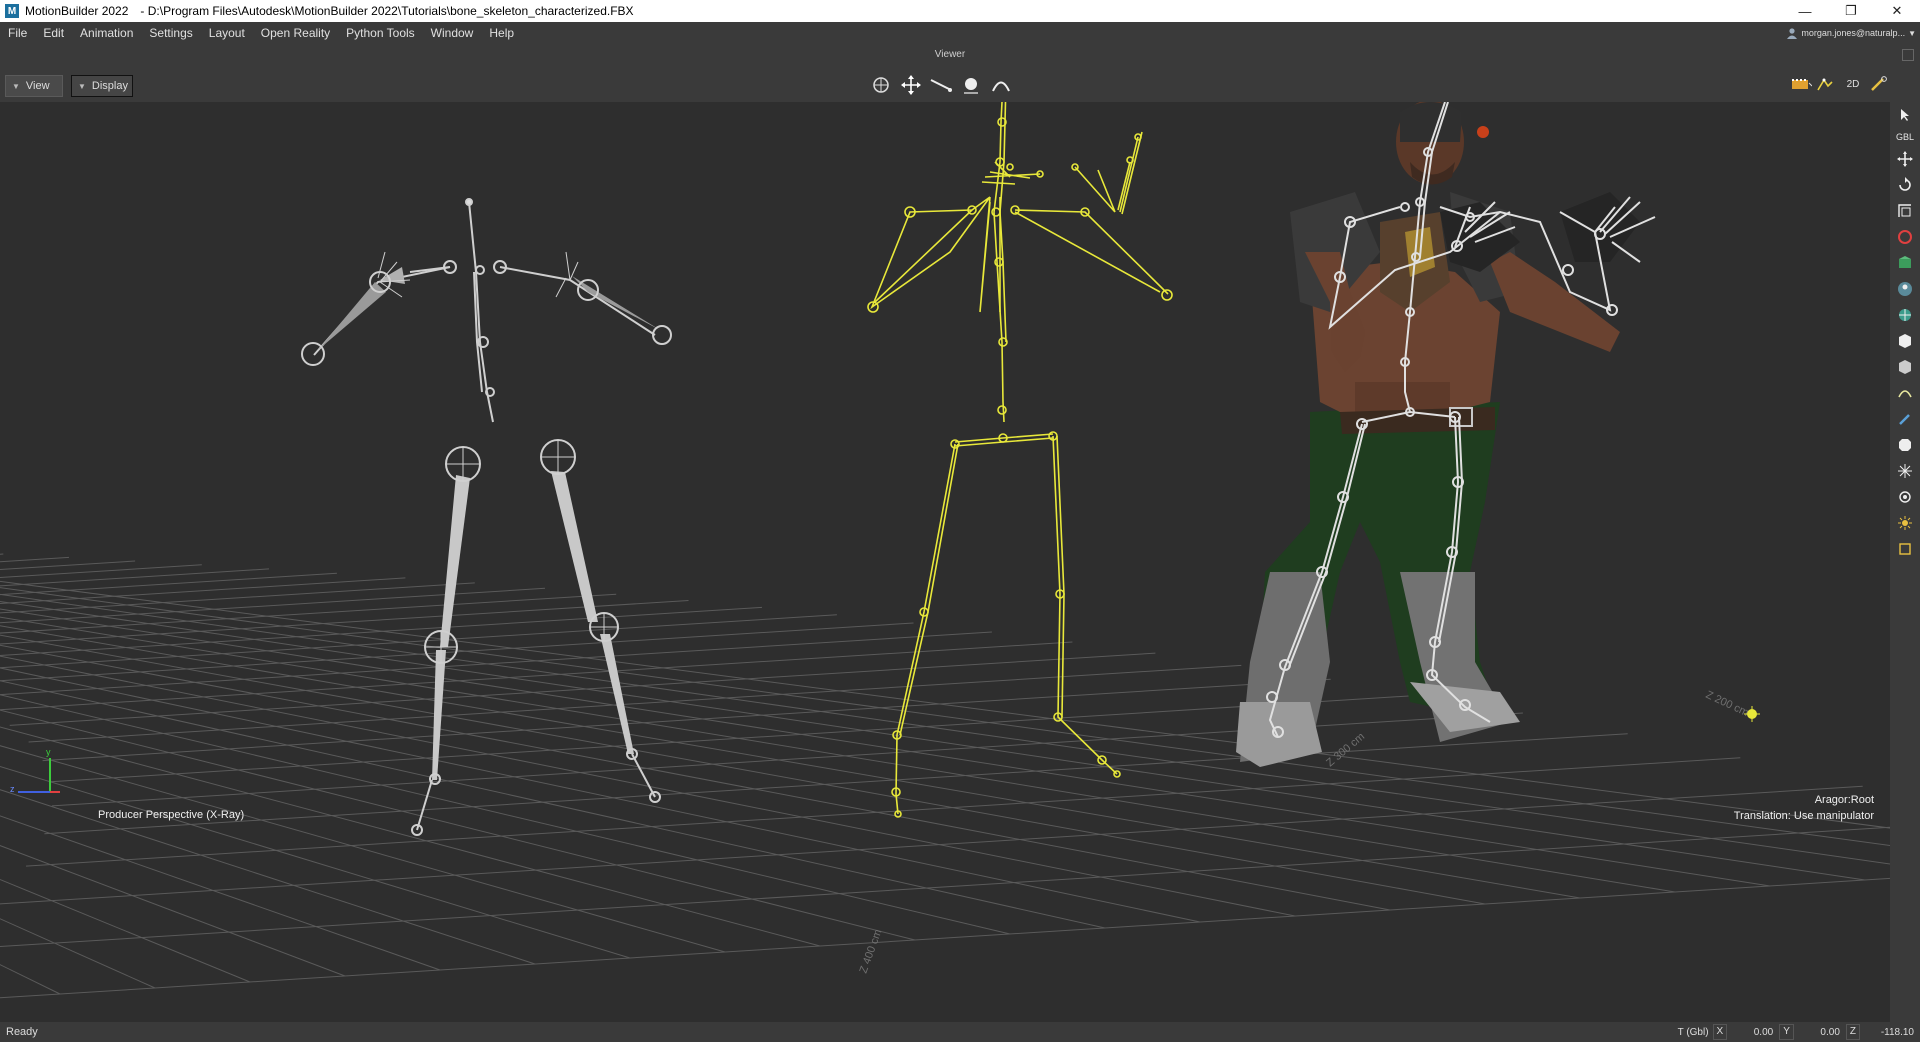 The image size is (1920, 1042). What do you see at coordinates (480, 310) in the screenshot?
I see `bone-spine` at bounding box center [480, 310].